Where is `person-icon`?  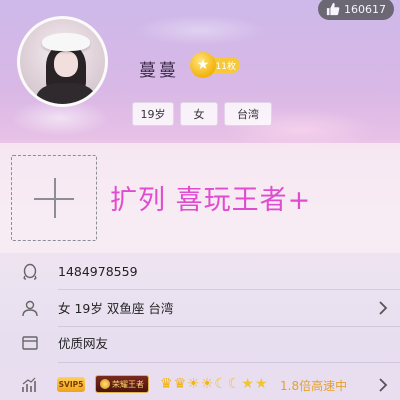 person-icon is located at coordinates (30, 308).